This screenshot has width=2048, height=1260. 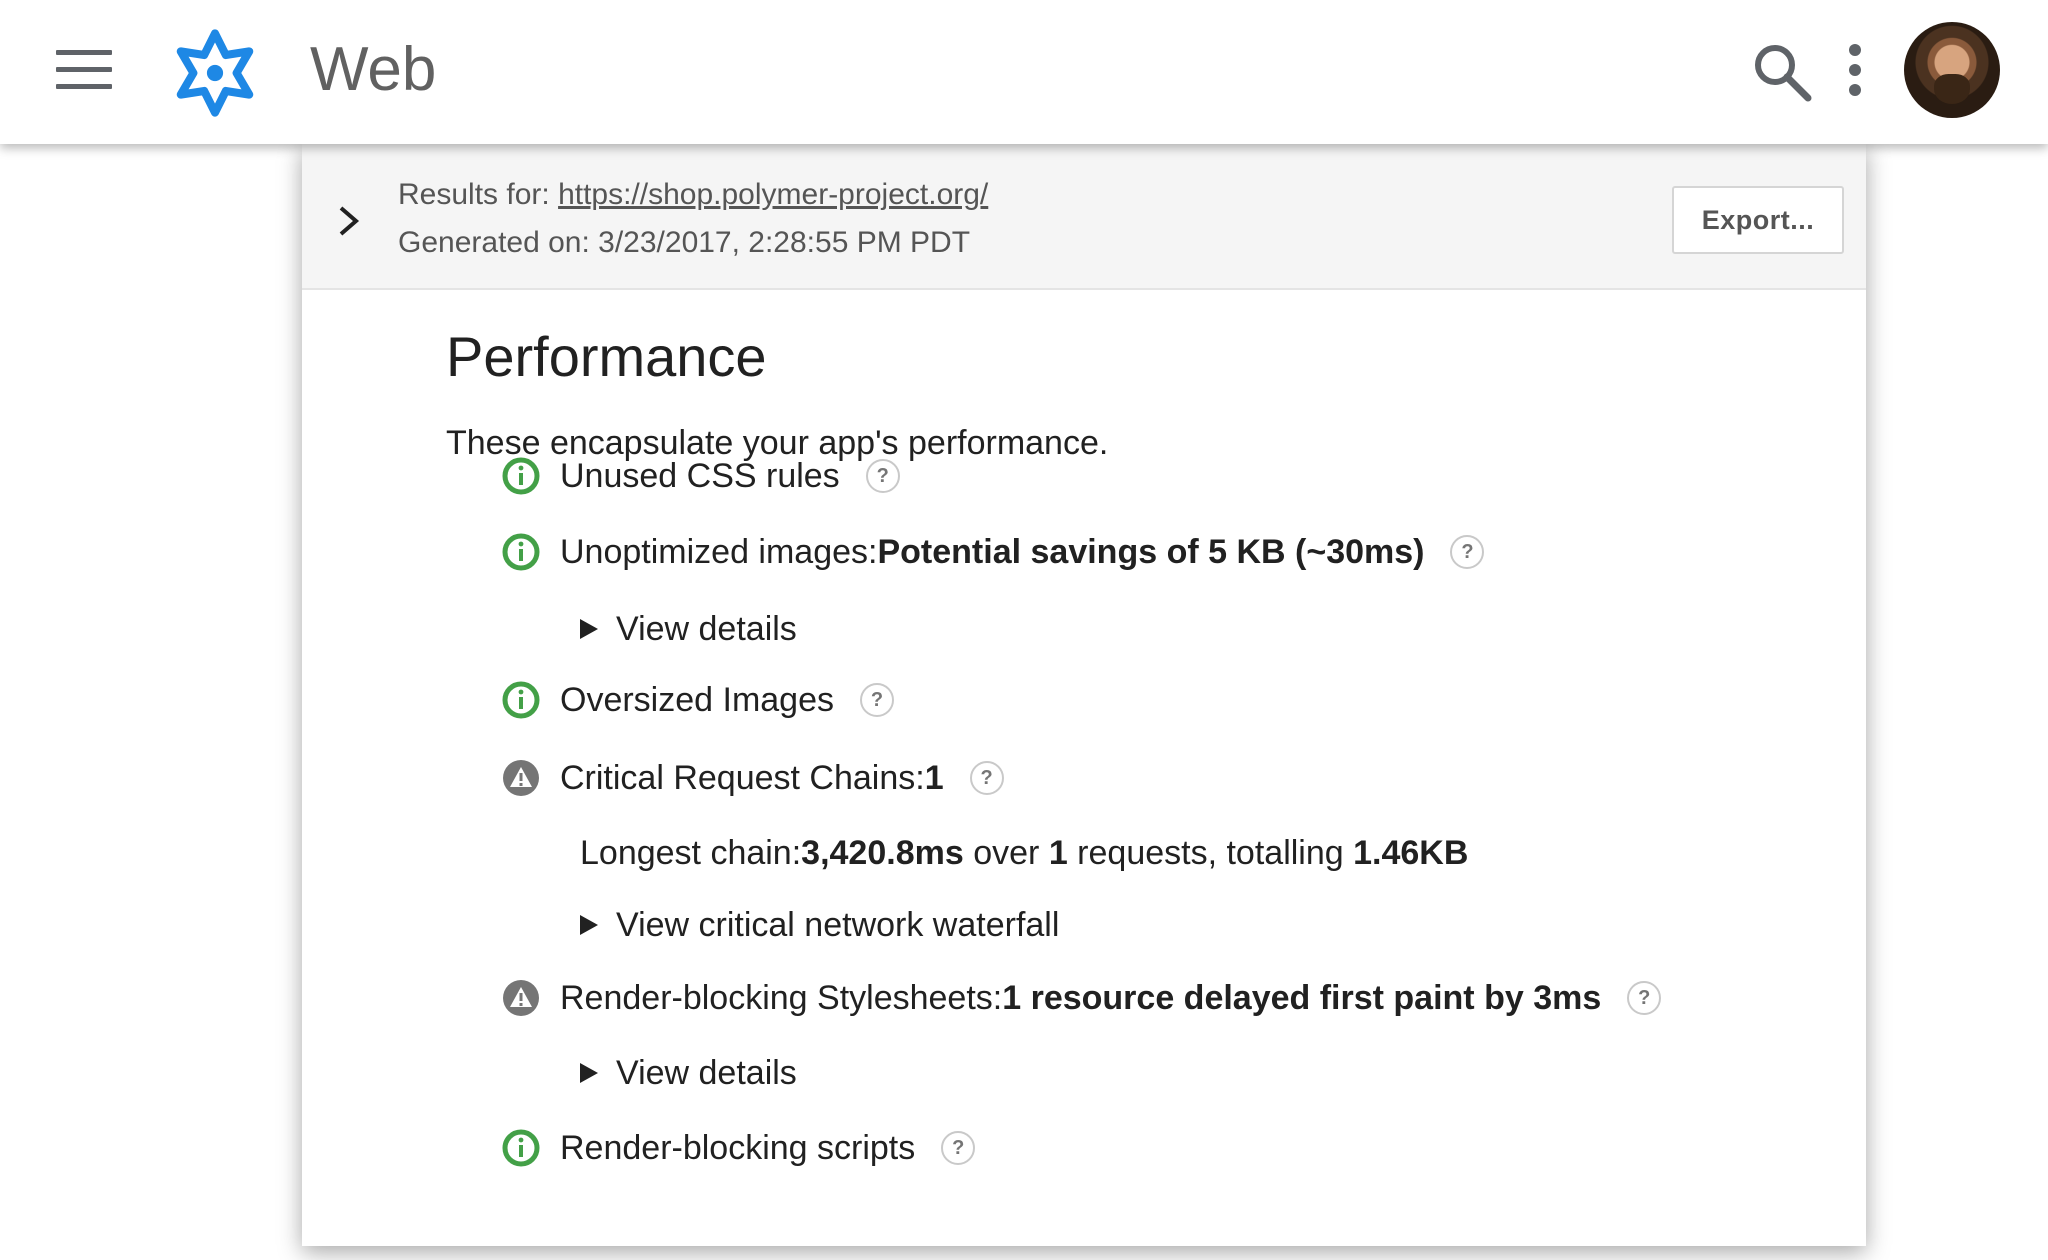 What do you see at coordinates (1006, 852) in the screenshot?
I see `over-text: over` at bounding box center [1006, 852].